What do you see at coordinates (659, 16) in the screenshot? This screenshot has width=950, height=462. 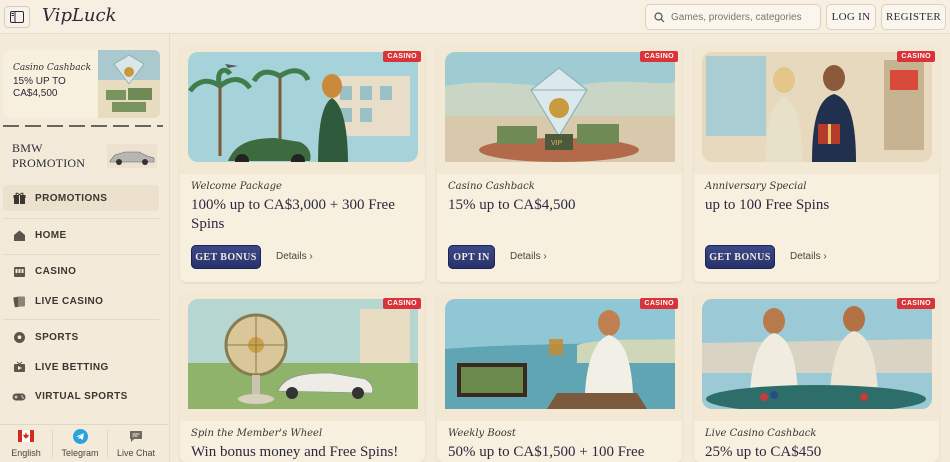 I see `search-icon` at bounding box center [659, 16].